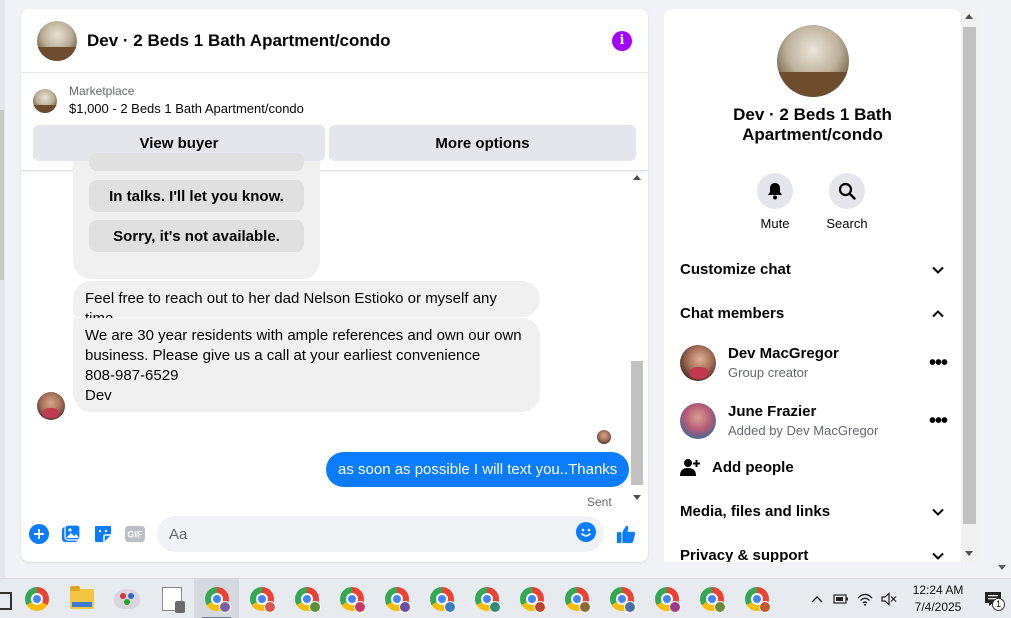 The width and height of the screenshot is (1011, 618). What do you see at coordinates (812, 124) in the screenshot?
I see `conversation-title: Dev · 2 Beds 1 Bath Apartment/condo` at bounding box center [812, 124].